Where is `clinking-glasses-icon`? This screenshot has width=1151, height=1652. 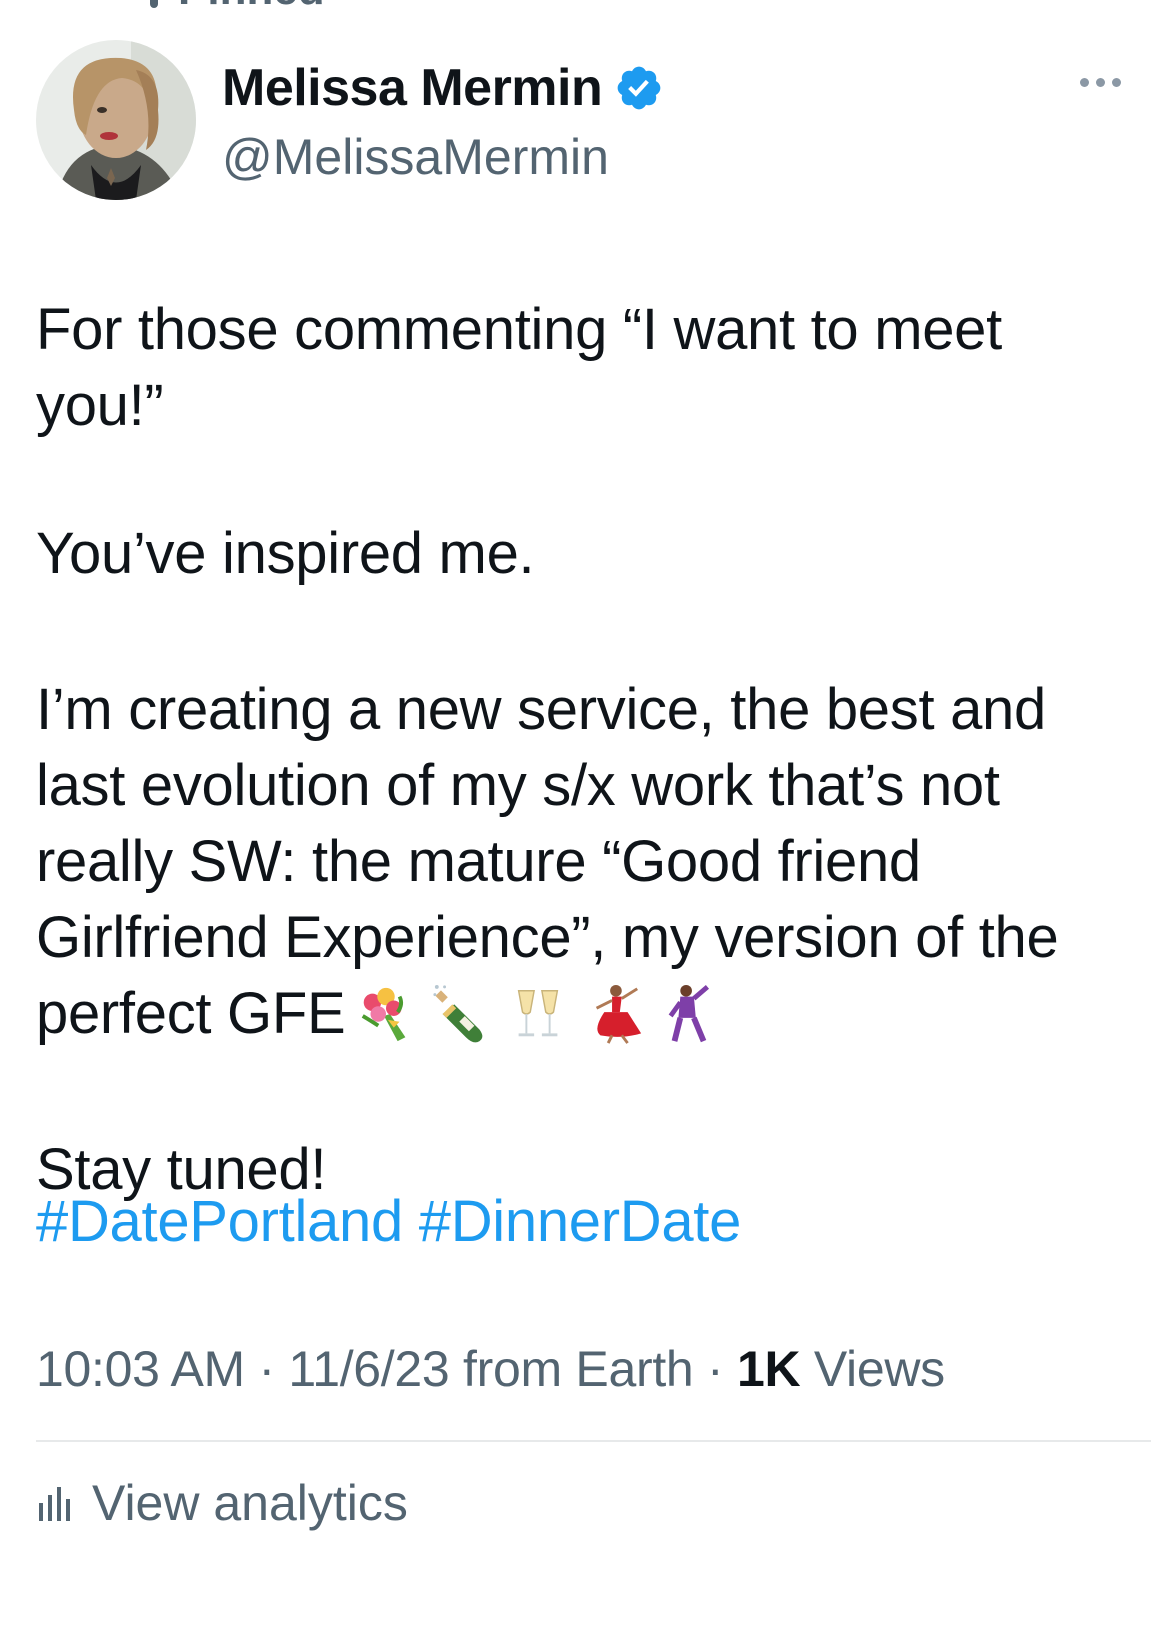 clinking-glasses-icon is located at coordinates (538, 1012).